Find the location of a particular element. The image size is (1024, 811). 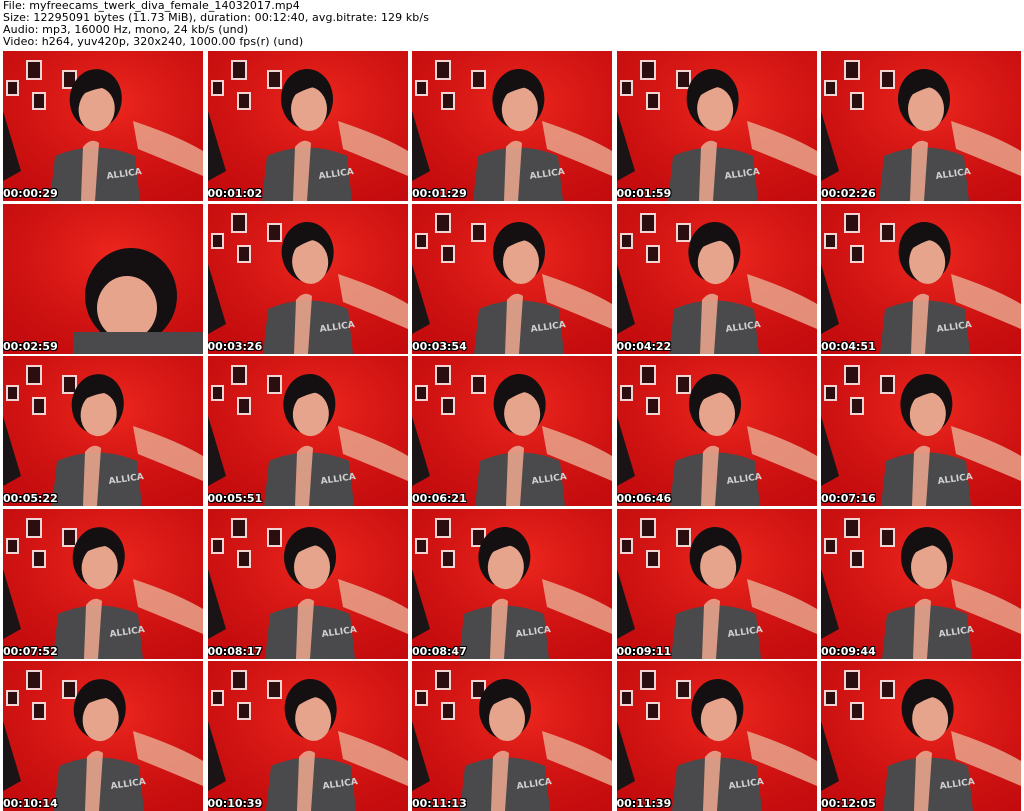

video-frame-thumbnail: ALLICA 00:01:02 is located at coordinates (307, 126).